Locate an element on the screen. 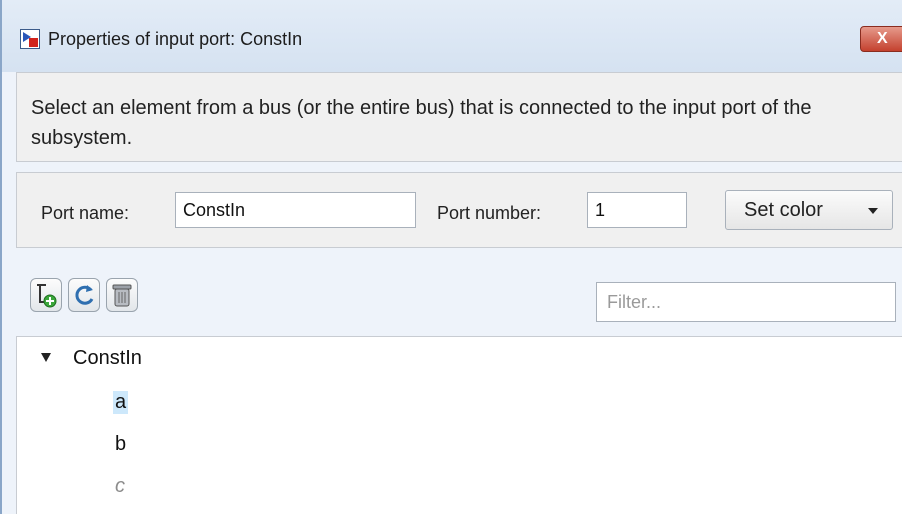 Image resolution: width=902 pixels, height=514 pixels. filter-input is located at coordinates (746, 302).